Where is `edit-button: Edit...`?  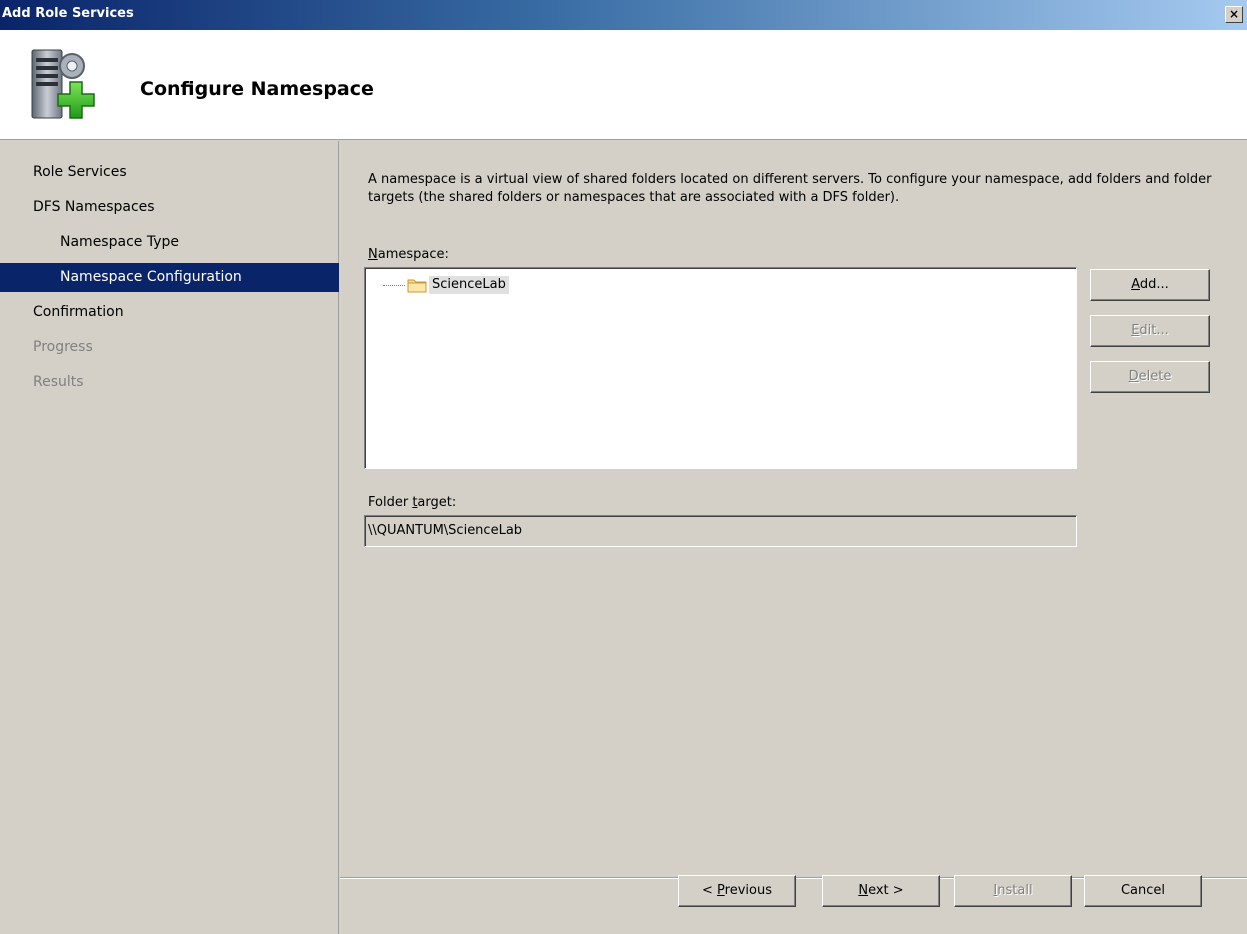
edit-button: Edit... is located at coordinates (1150, 331).